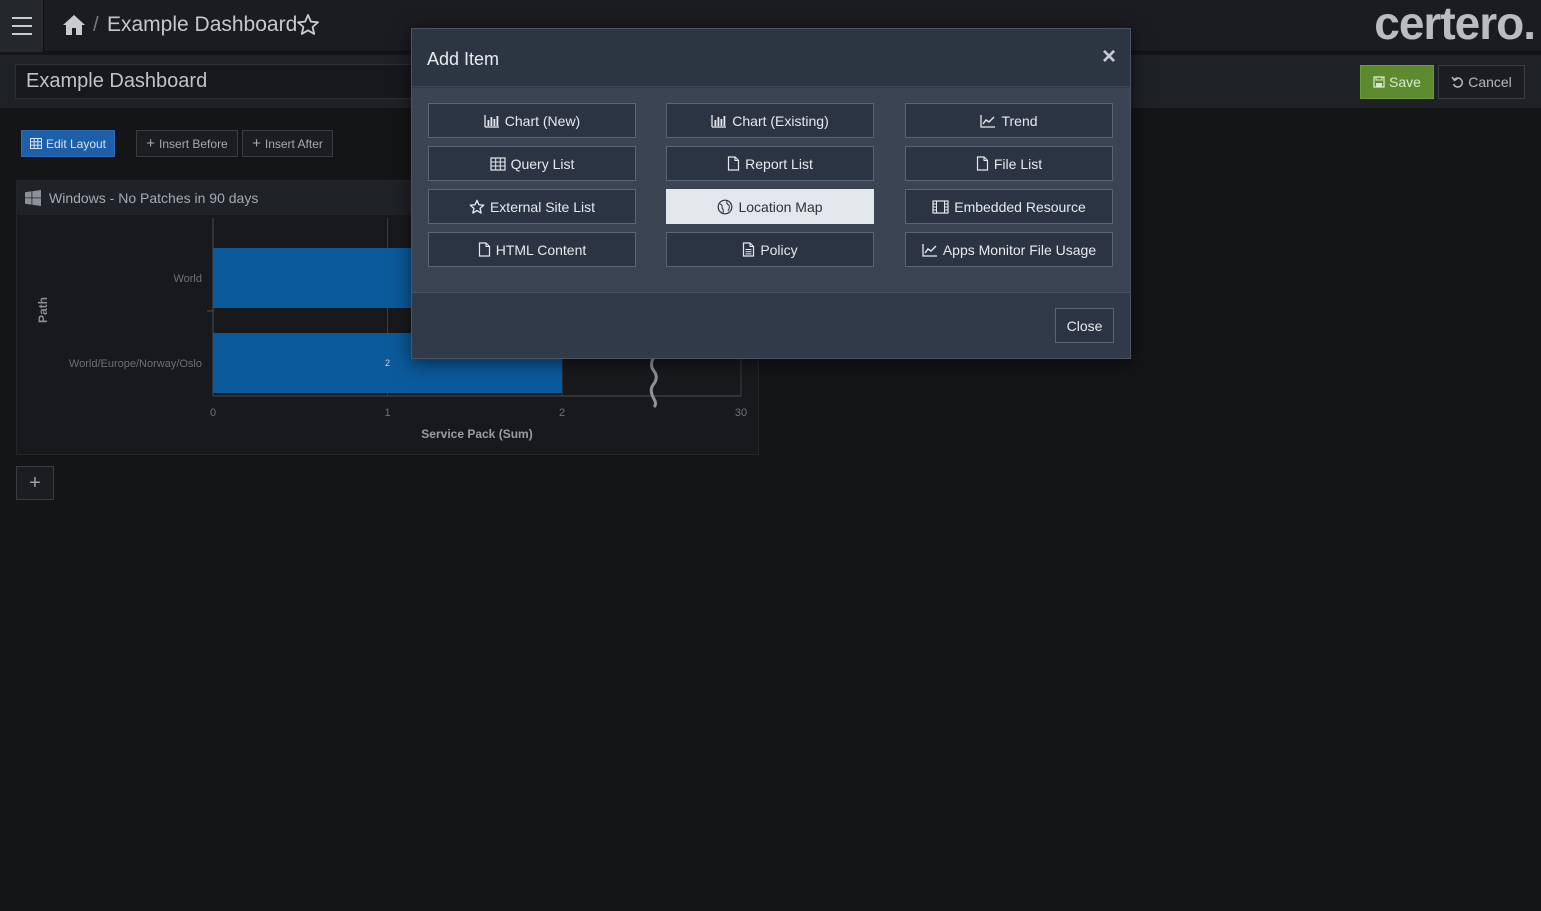  I want to click on add-trend-button: Trend, so click(1009, 120).